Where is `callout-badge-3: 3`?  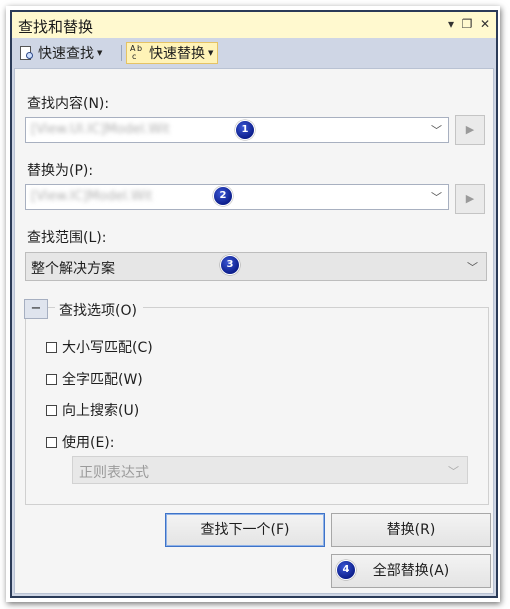
callout-badge-3: 3 is located at coordinates (230, 265).